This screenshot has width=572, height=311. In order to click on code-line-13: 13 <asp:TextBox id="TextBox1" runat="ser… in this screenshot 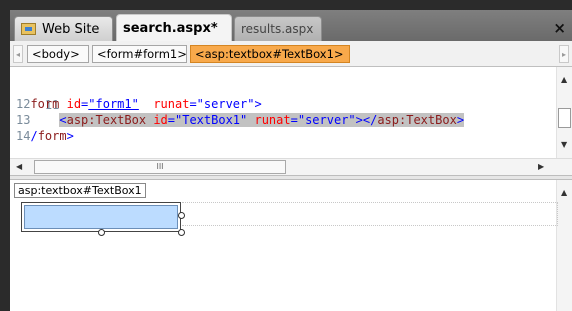, I will do `click(240, 120)`.